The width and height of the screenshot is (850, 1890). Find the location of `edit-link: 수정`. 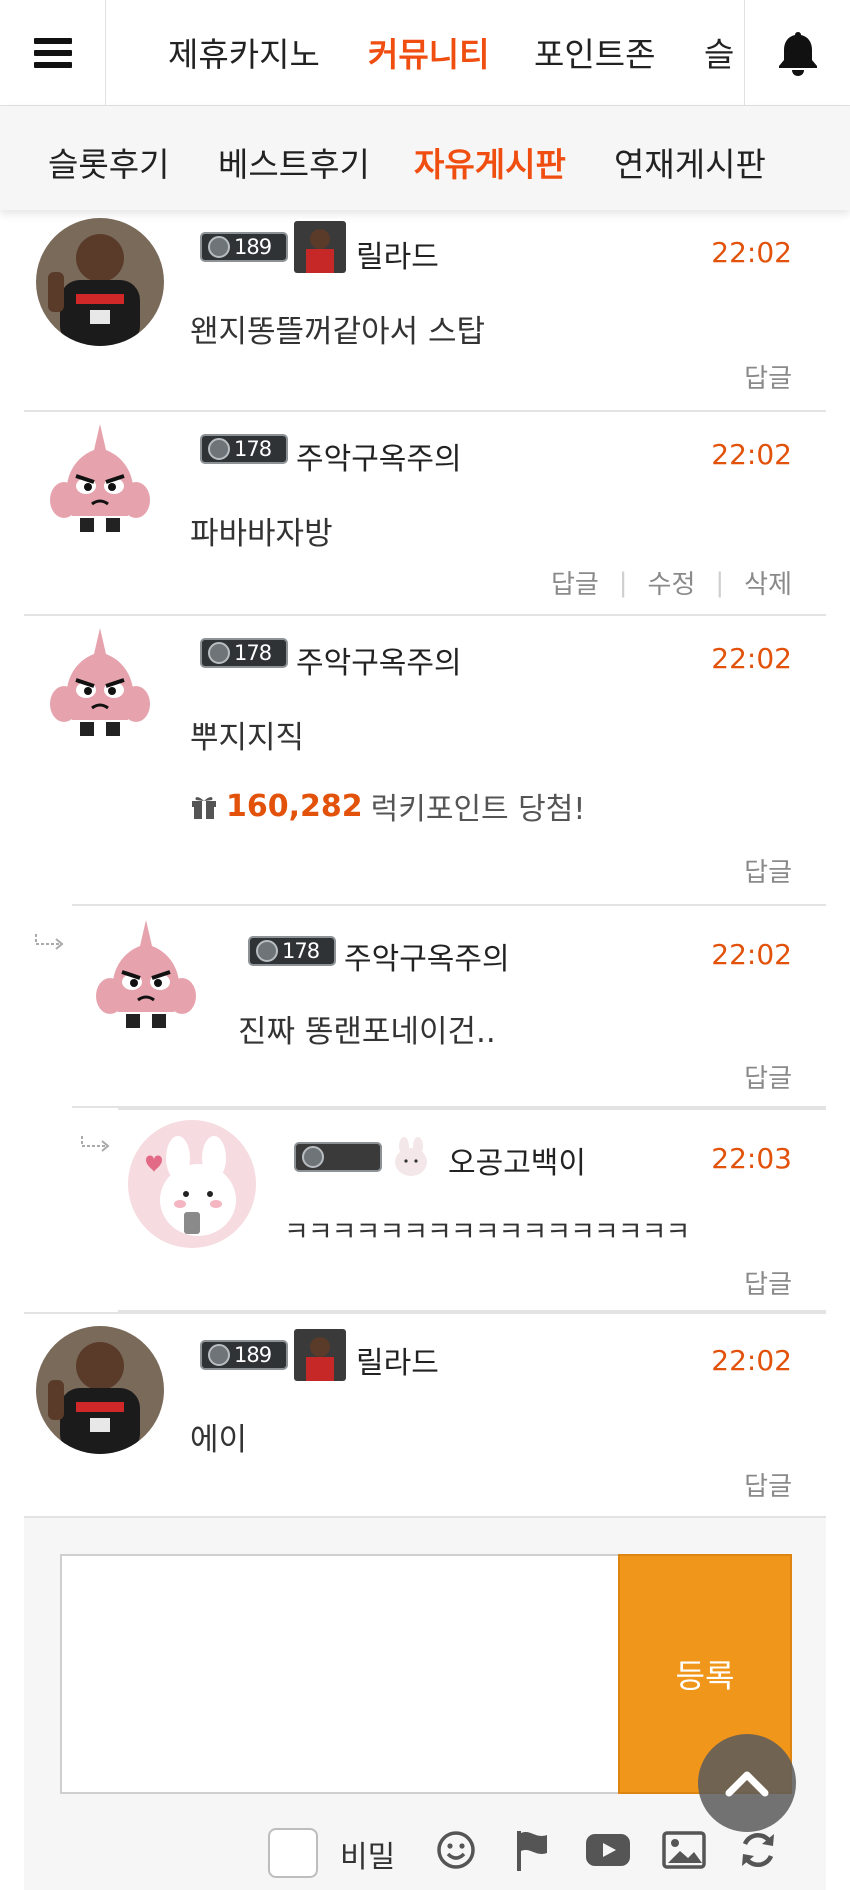

edit-link: 수정 is located at coordinates (672, 582).